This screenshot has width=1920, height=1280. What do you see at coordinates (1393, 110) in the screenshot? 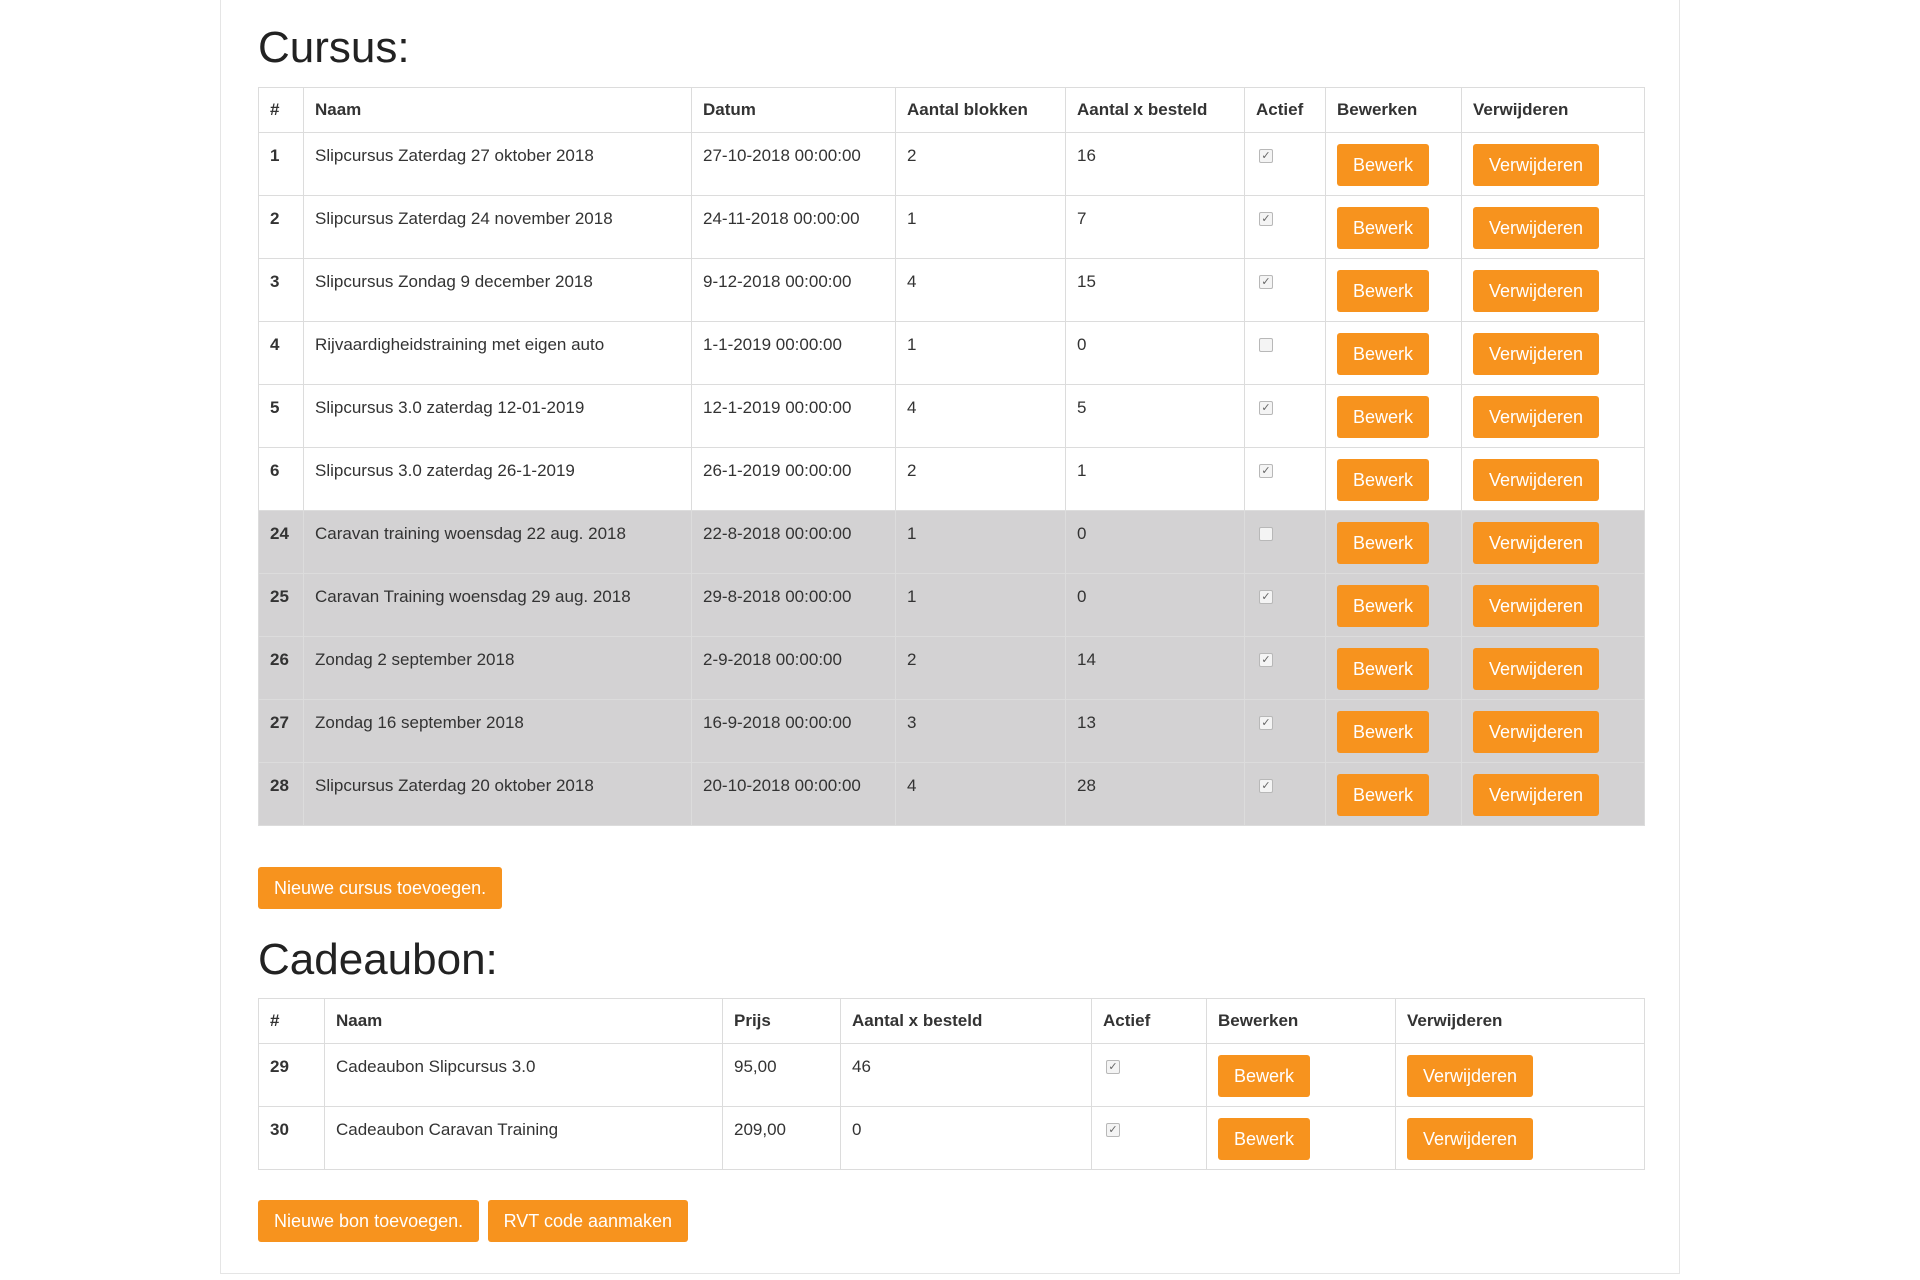
I see `col-header-bewerken: Bewerken` at bounding box center [1393, 110].